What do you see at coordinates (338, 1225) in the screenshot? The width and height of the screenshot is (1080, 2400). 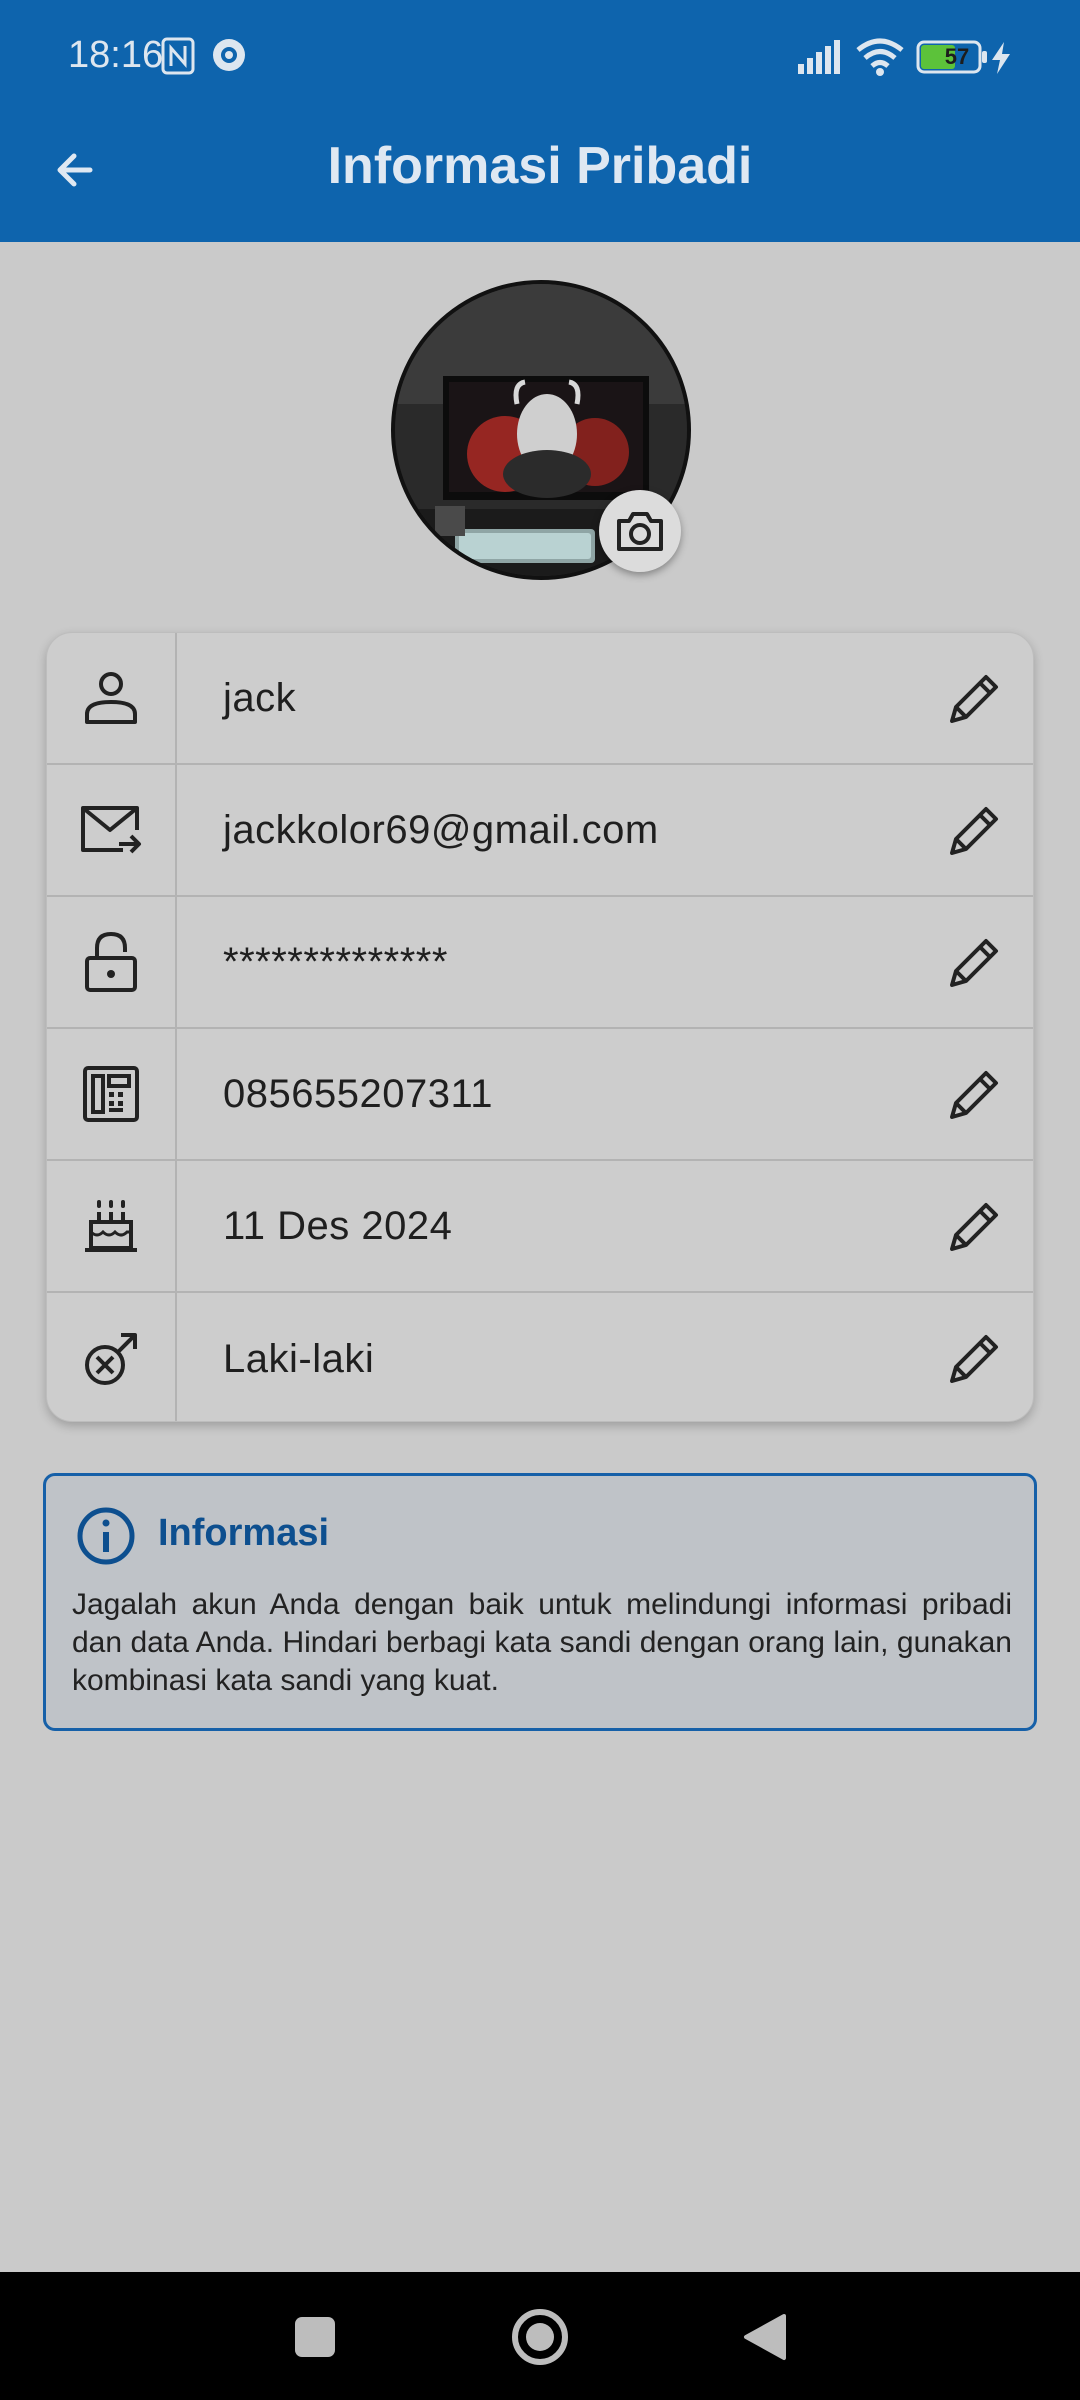 I see `birthdate-value: 11 Des 2024` at bounding box center [338, 1225].